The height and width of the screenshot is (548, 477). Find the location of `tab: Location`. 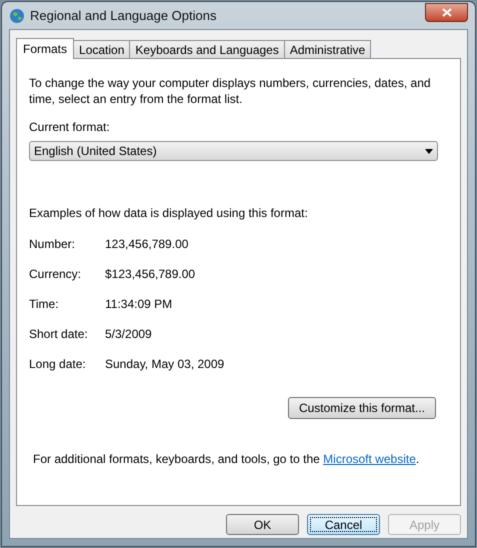

tab: Location is located at coordinates (101, 49).